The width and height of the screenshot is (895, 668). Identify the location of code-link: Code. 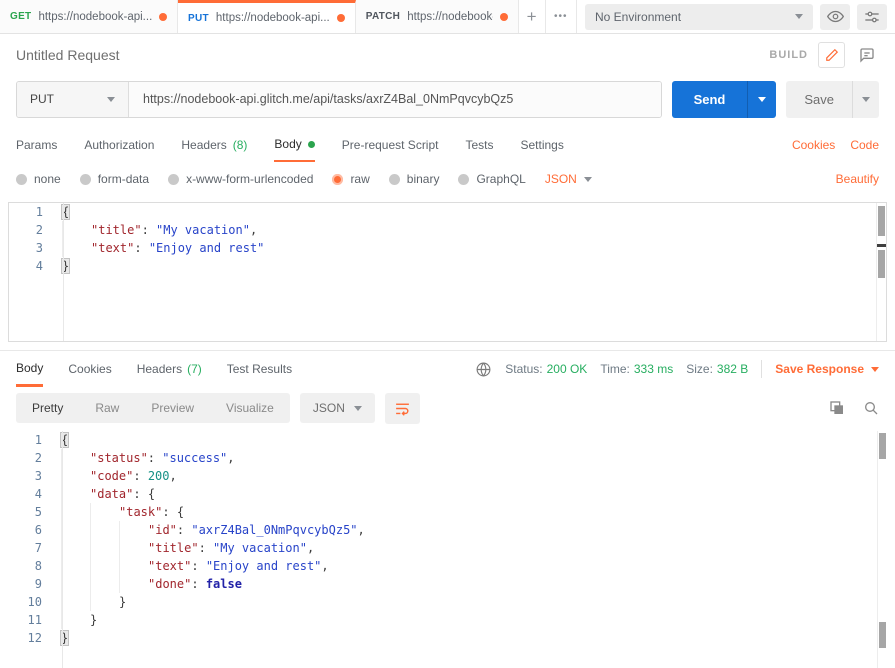
(864, 145).